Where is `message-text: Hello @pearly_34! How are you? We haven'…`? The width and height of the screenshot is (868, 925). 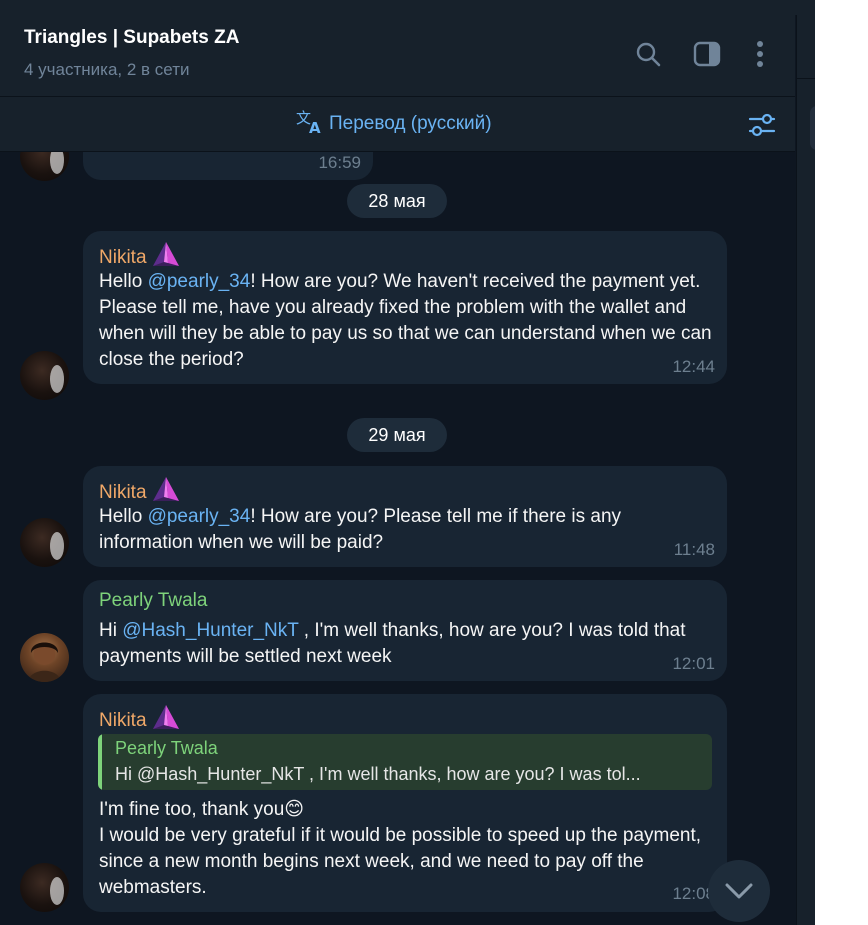
message-text: Hello @pearly_34! How are you? We haven'… is located at coordinates (405, 320).